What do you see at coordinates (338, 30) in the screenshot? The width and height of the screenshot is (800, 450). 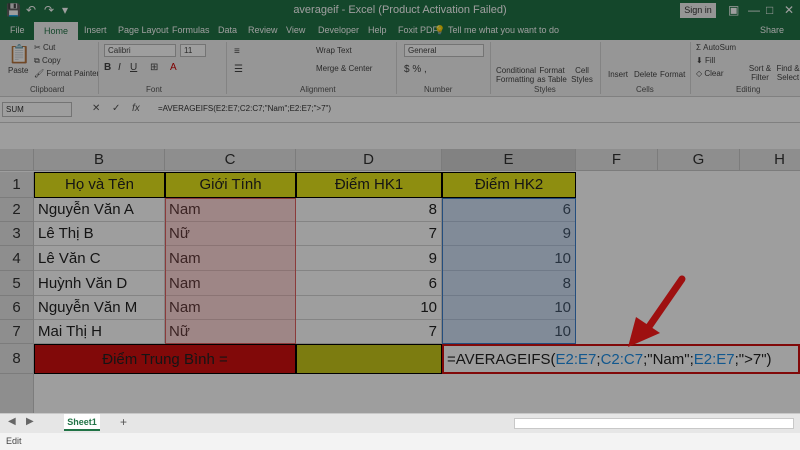 I see `tab-developer: Developer` at bounding box center [338, 30].